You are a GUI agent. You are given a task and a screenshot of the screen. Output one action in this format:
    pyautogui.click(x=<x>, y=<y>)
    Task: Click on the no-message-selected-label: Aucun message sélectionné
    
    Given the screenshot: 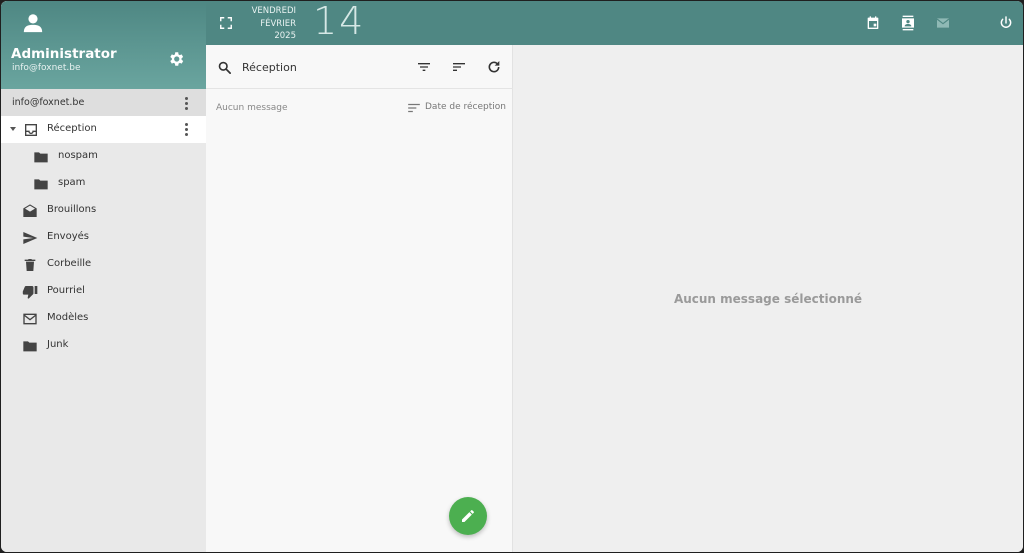 What is the action you would take?
    pyautogui.click(x=768, y=299)
    